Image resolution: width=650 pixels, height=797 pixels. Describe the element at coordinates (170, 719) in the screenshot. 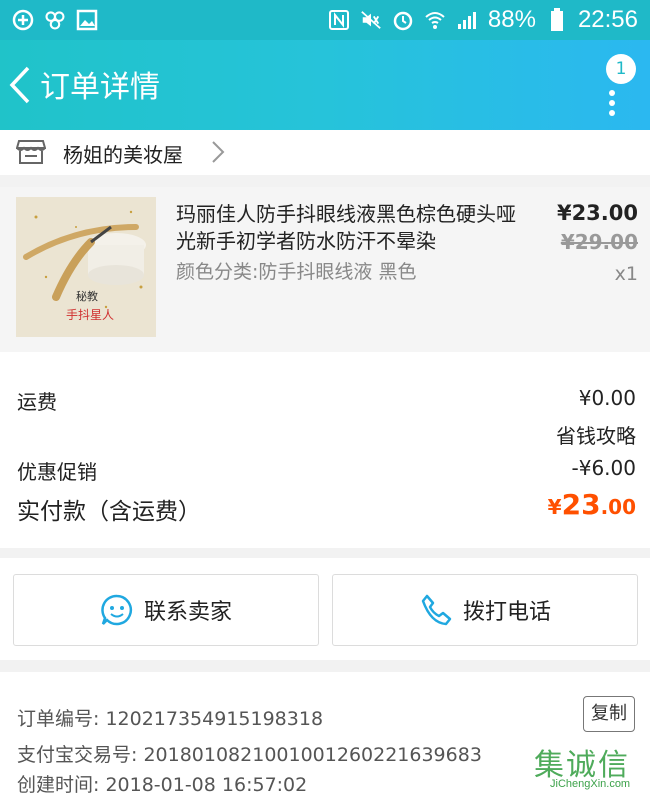

I see `order-number: 订单编号: 120217354915198318` at that location.